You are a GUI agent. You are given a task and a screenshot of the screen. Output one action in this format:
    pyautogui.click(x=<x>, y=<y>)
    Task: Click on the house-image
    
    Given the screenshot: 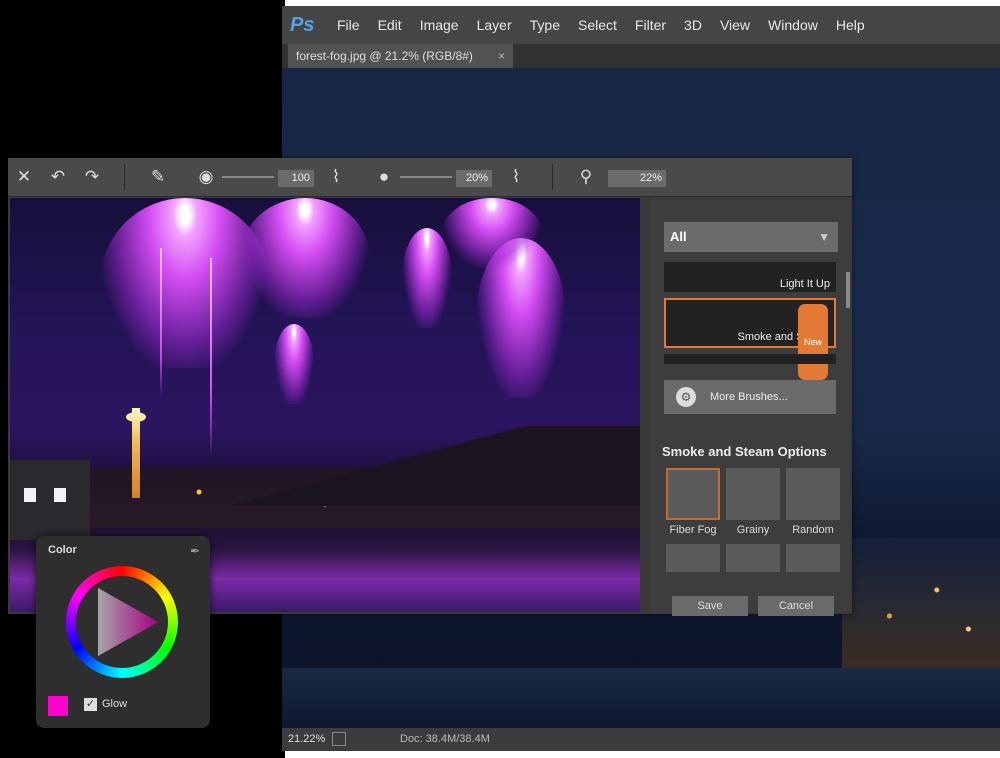 What is the action you would take?
    pyautogui.click(x=50, y=500)
    